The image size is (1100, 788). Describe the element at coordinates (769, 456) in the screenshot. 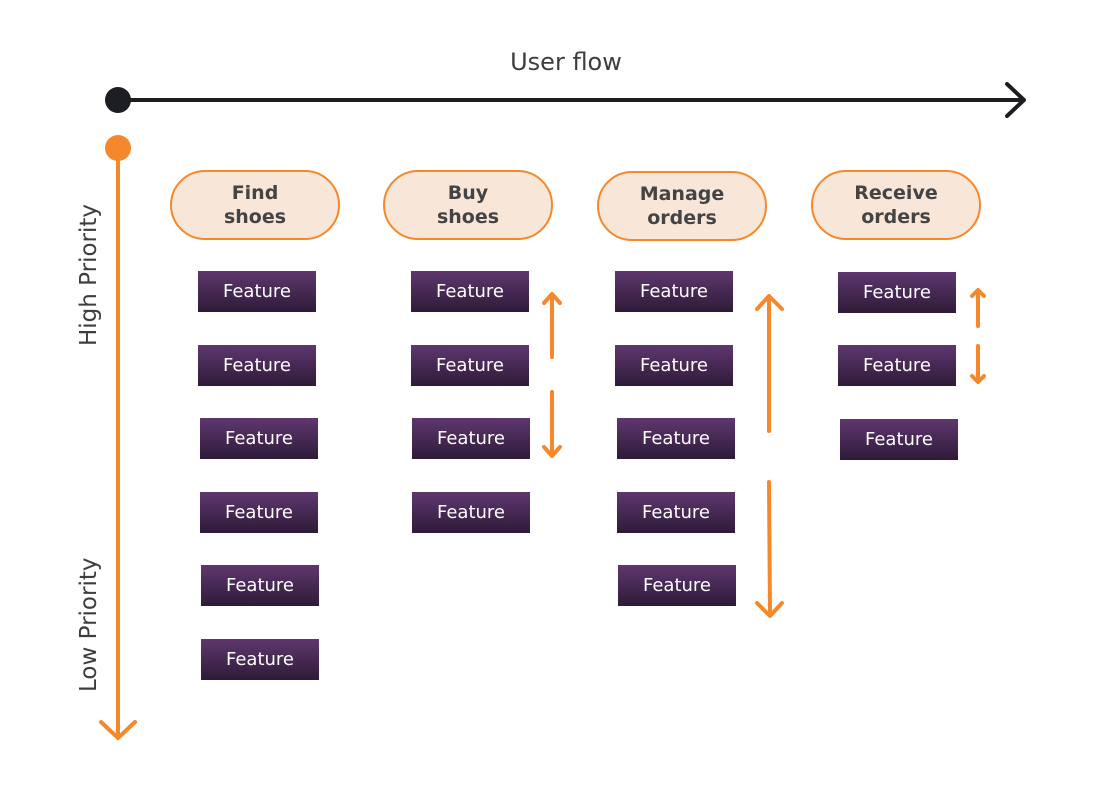

I see `reorder-arrows-manage-orders` at that location.